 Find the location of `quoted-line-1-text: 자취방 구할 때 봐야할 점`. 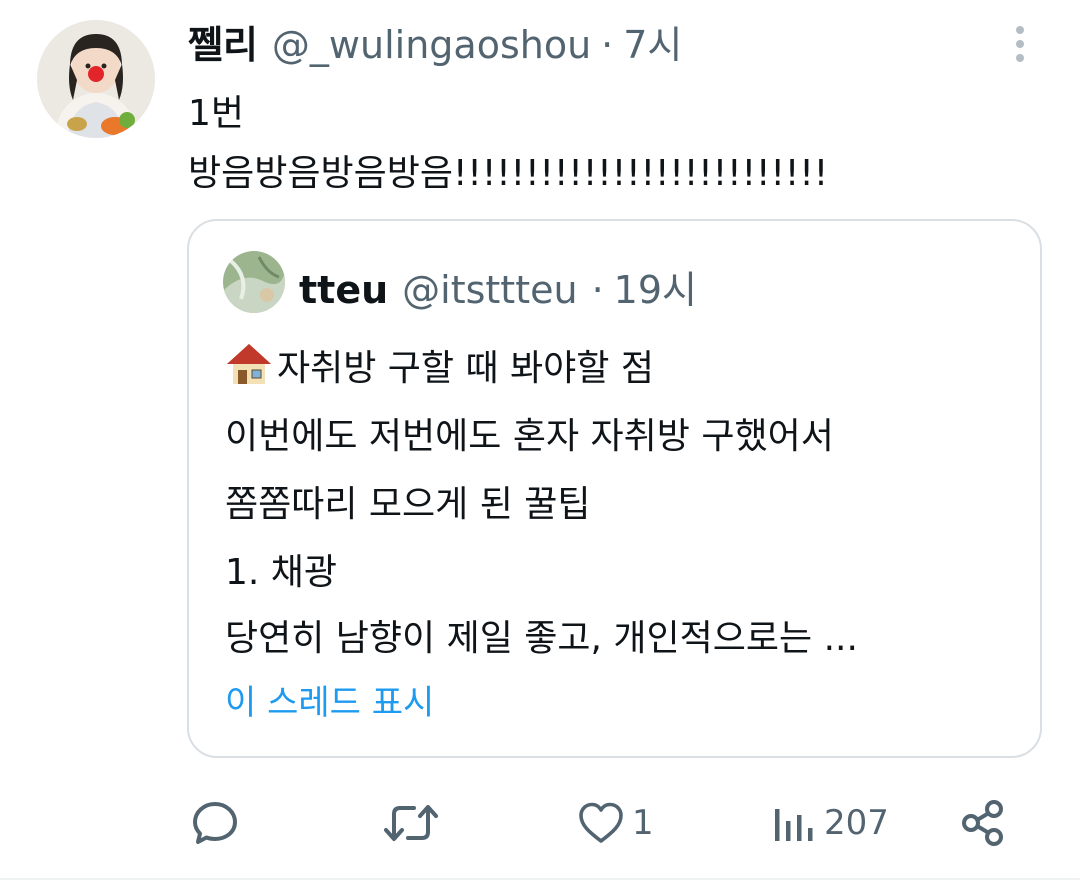

quoted-line-1-text: 자취방 구할 때 봐야할 점 is located at coordinates (465, 368).